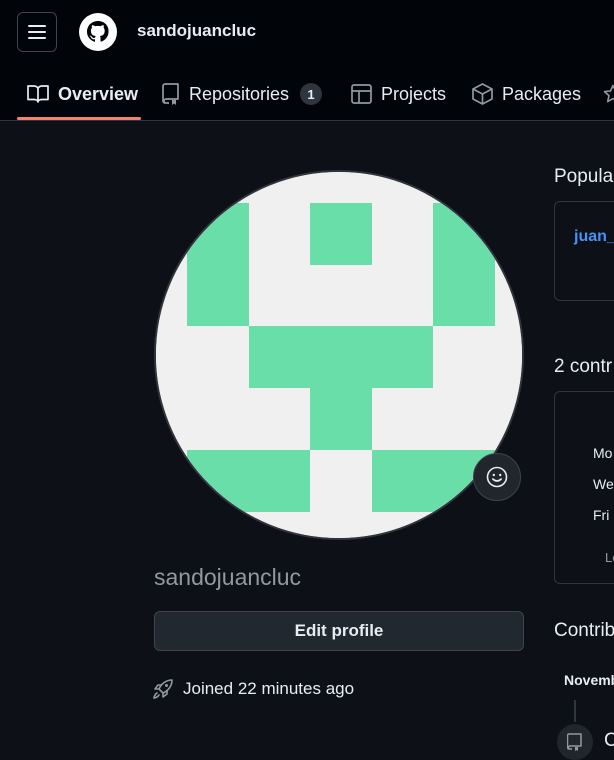  I want to click on tab-overview: Overview, so click(82, 94).